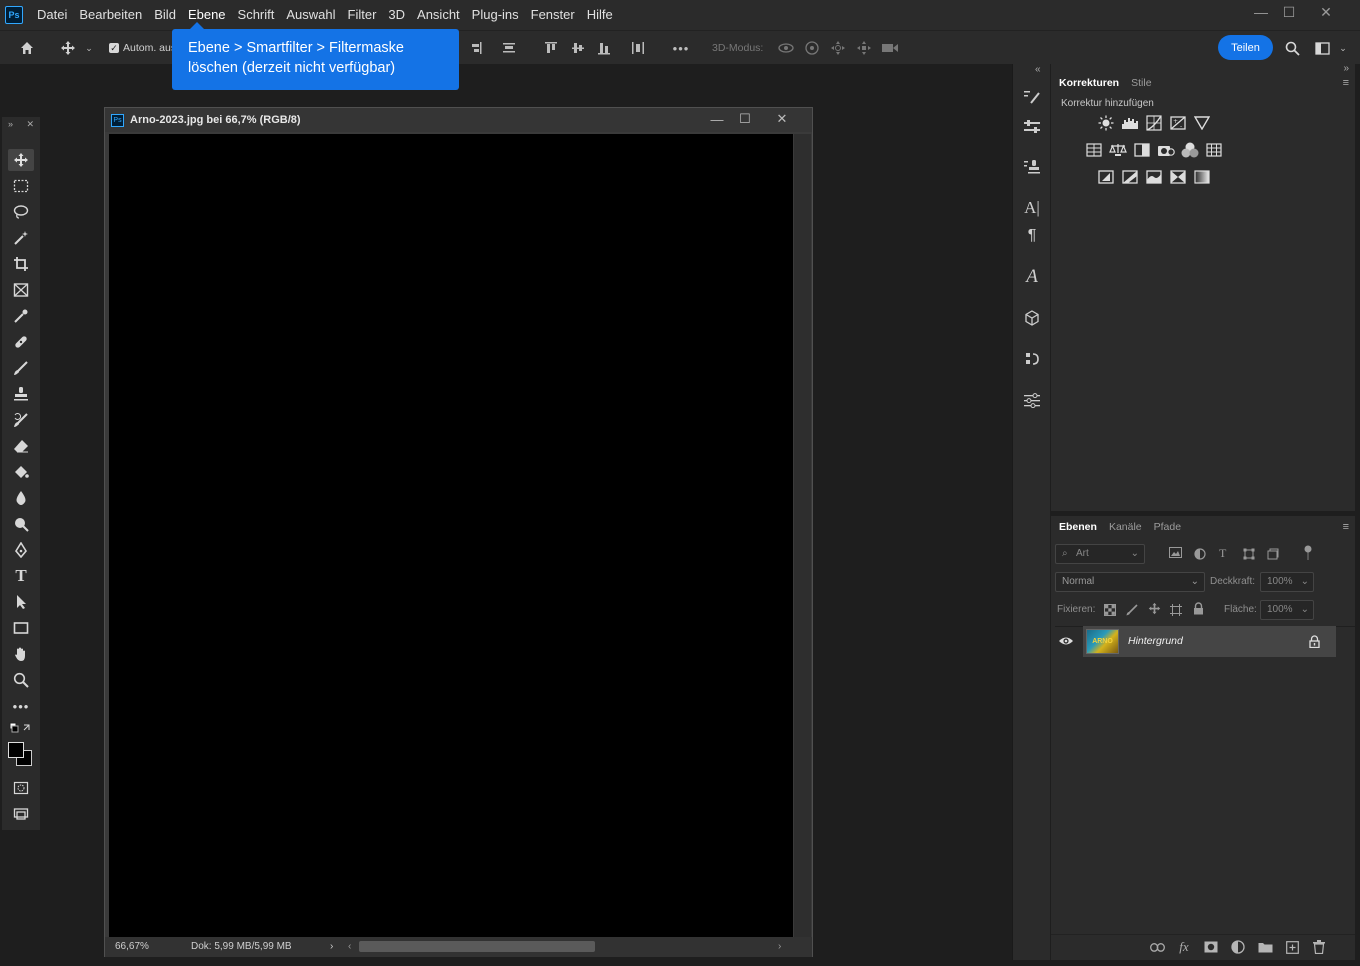 The height and width of the screenshot is (966, 1360). Describe the element at coordinates (1032, 318) in the screenshot. I see `3d-icon` at that location.